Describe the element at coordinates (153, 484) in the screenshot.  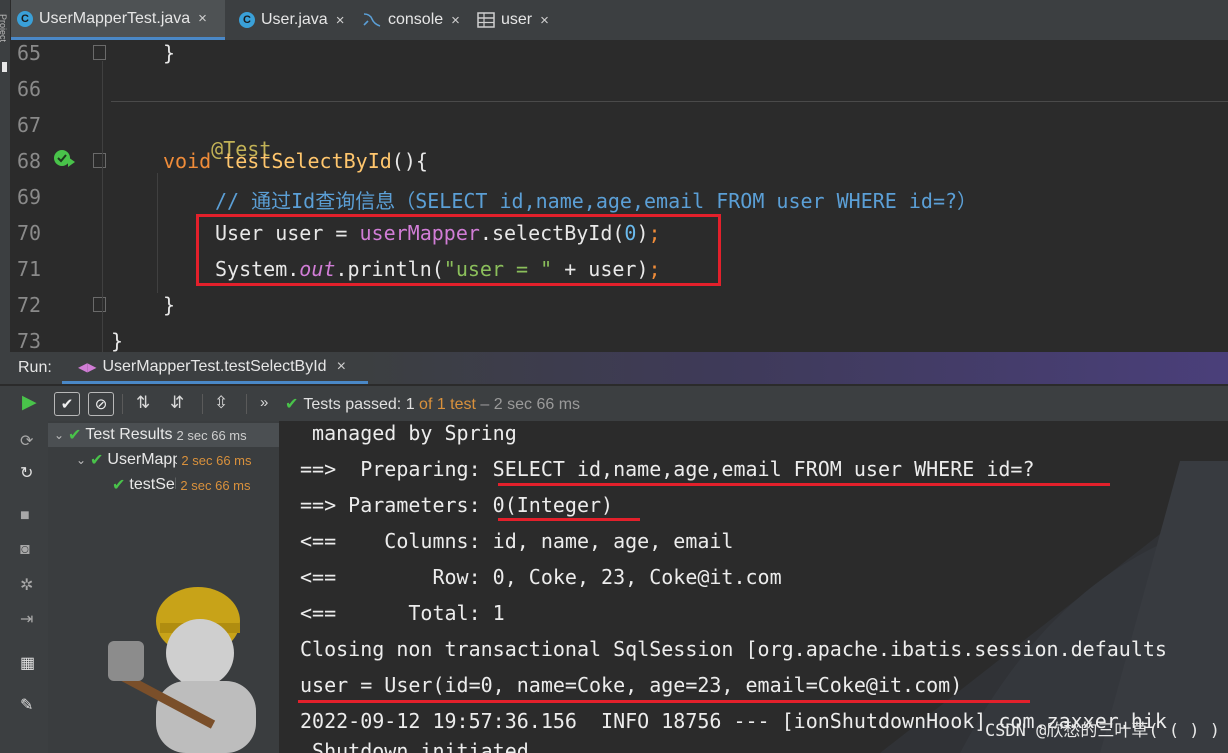
I see `tree-row-label: testSelectById` at that location.